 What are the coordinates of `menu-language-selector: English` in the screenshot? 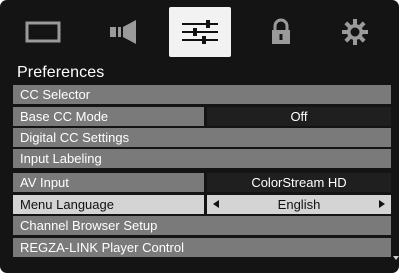 It's located at (299, 204).